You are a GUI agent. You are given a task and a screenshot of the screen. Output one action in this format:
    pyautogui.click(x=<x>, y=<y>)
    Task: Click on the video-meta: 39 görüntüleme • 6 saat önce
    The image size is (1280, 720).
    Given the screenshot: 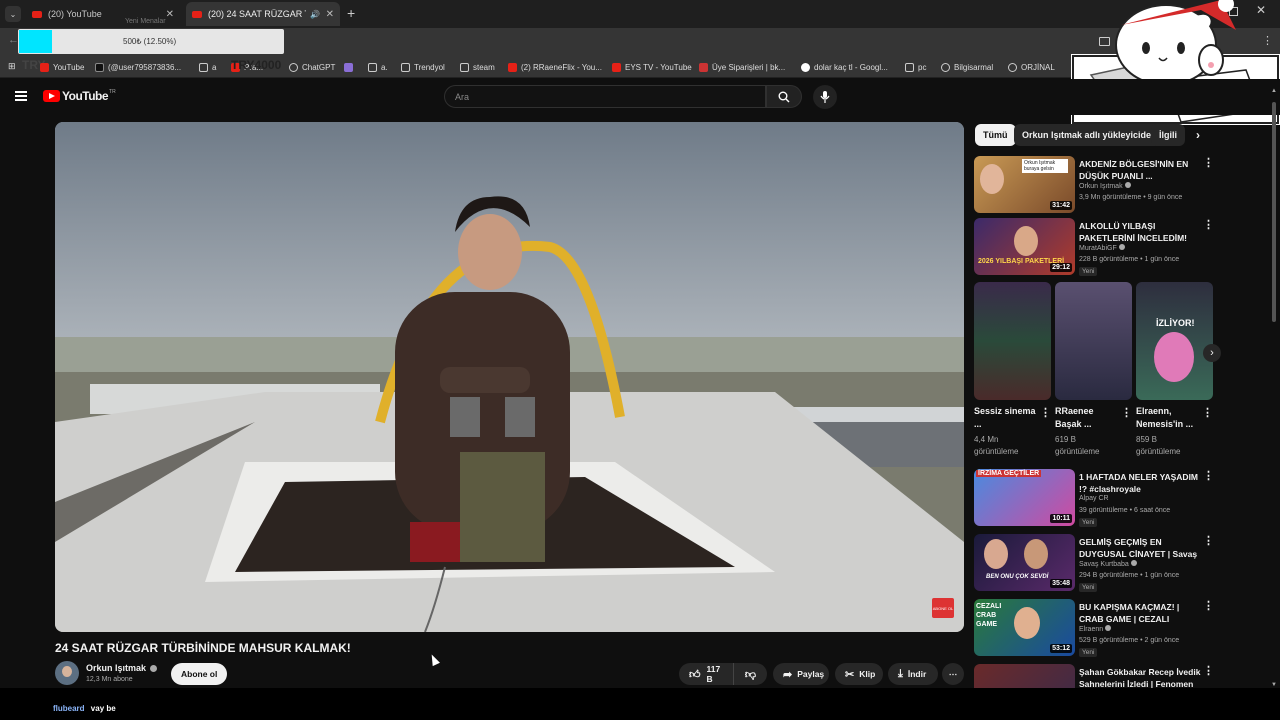 What is the action you would take?
    pyautogui.click(x=1125, y=510)
    